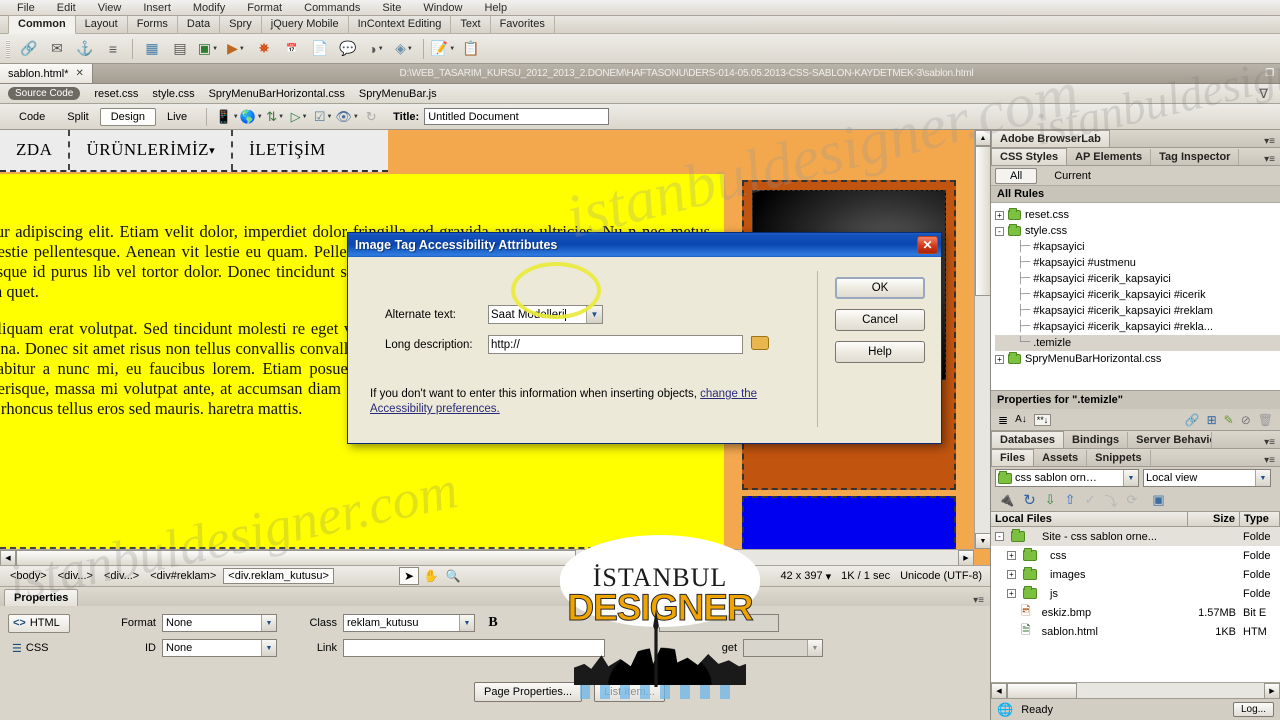  What do you see at coordinates (121, 576) in the screenshot?
I see `tag-div-2: <div...>` at bounding box center [121, 576].